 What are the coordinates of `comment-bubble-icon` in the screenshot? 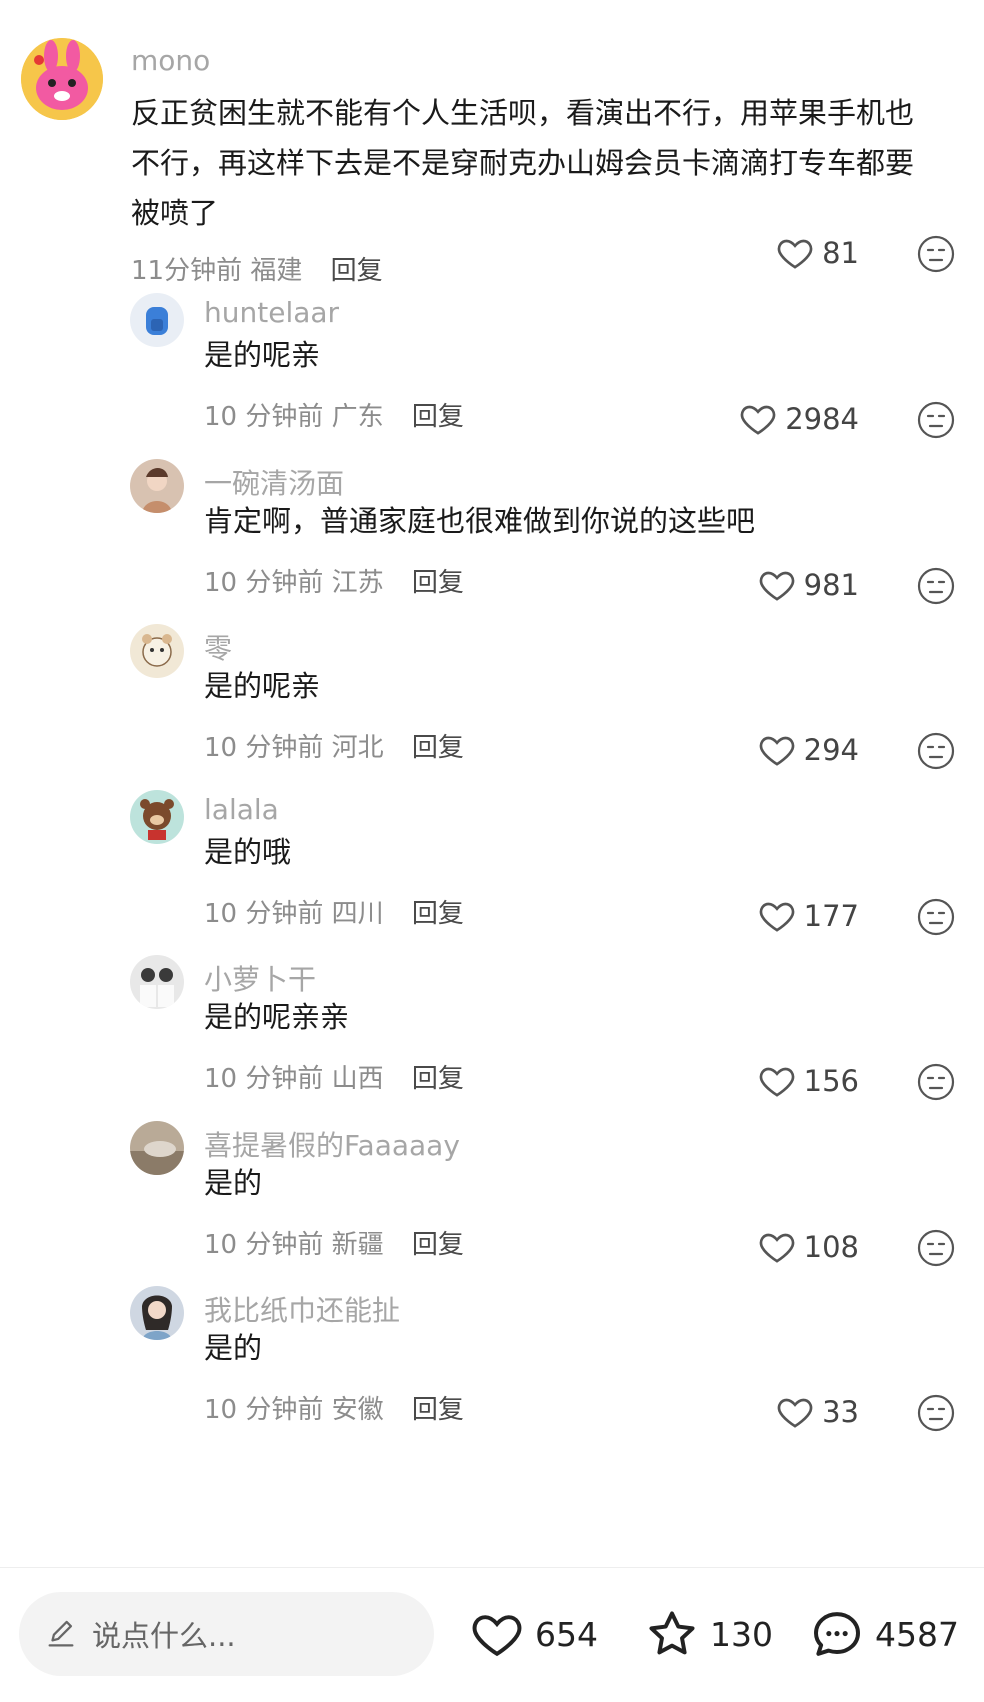 It's located at (837, 1634).